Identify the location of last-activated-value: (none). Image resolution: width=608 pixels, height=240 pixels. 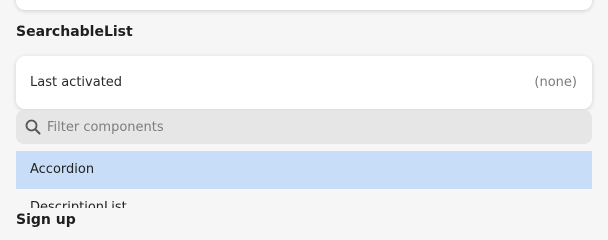
(555, 82).